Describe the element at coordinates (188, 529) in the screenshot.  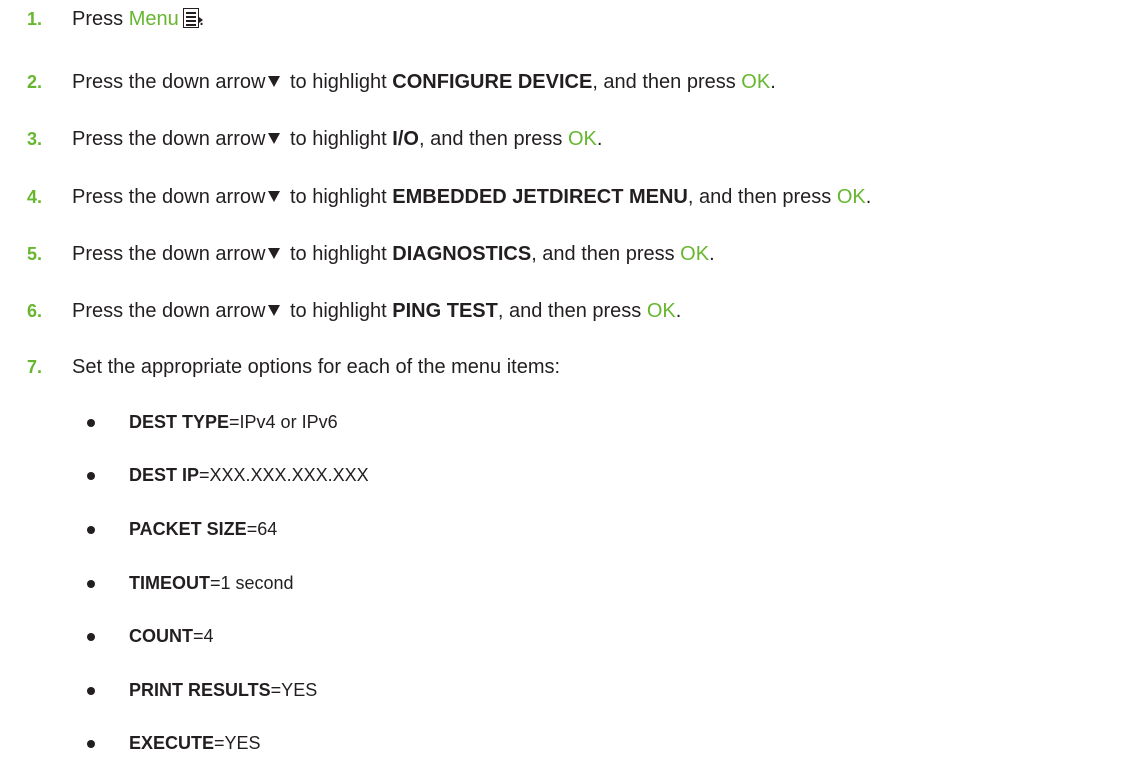
I see `option-label: PACKET SIZE` at that location.